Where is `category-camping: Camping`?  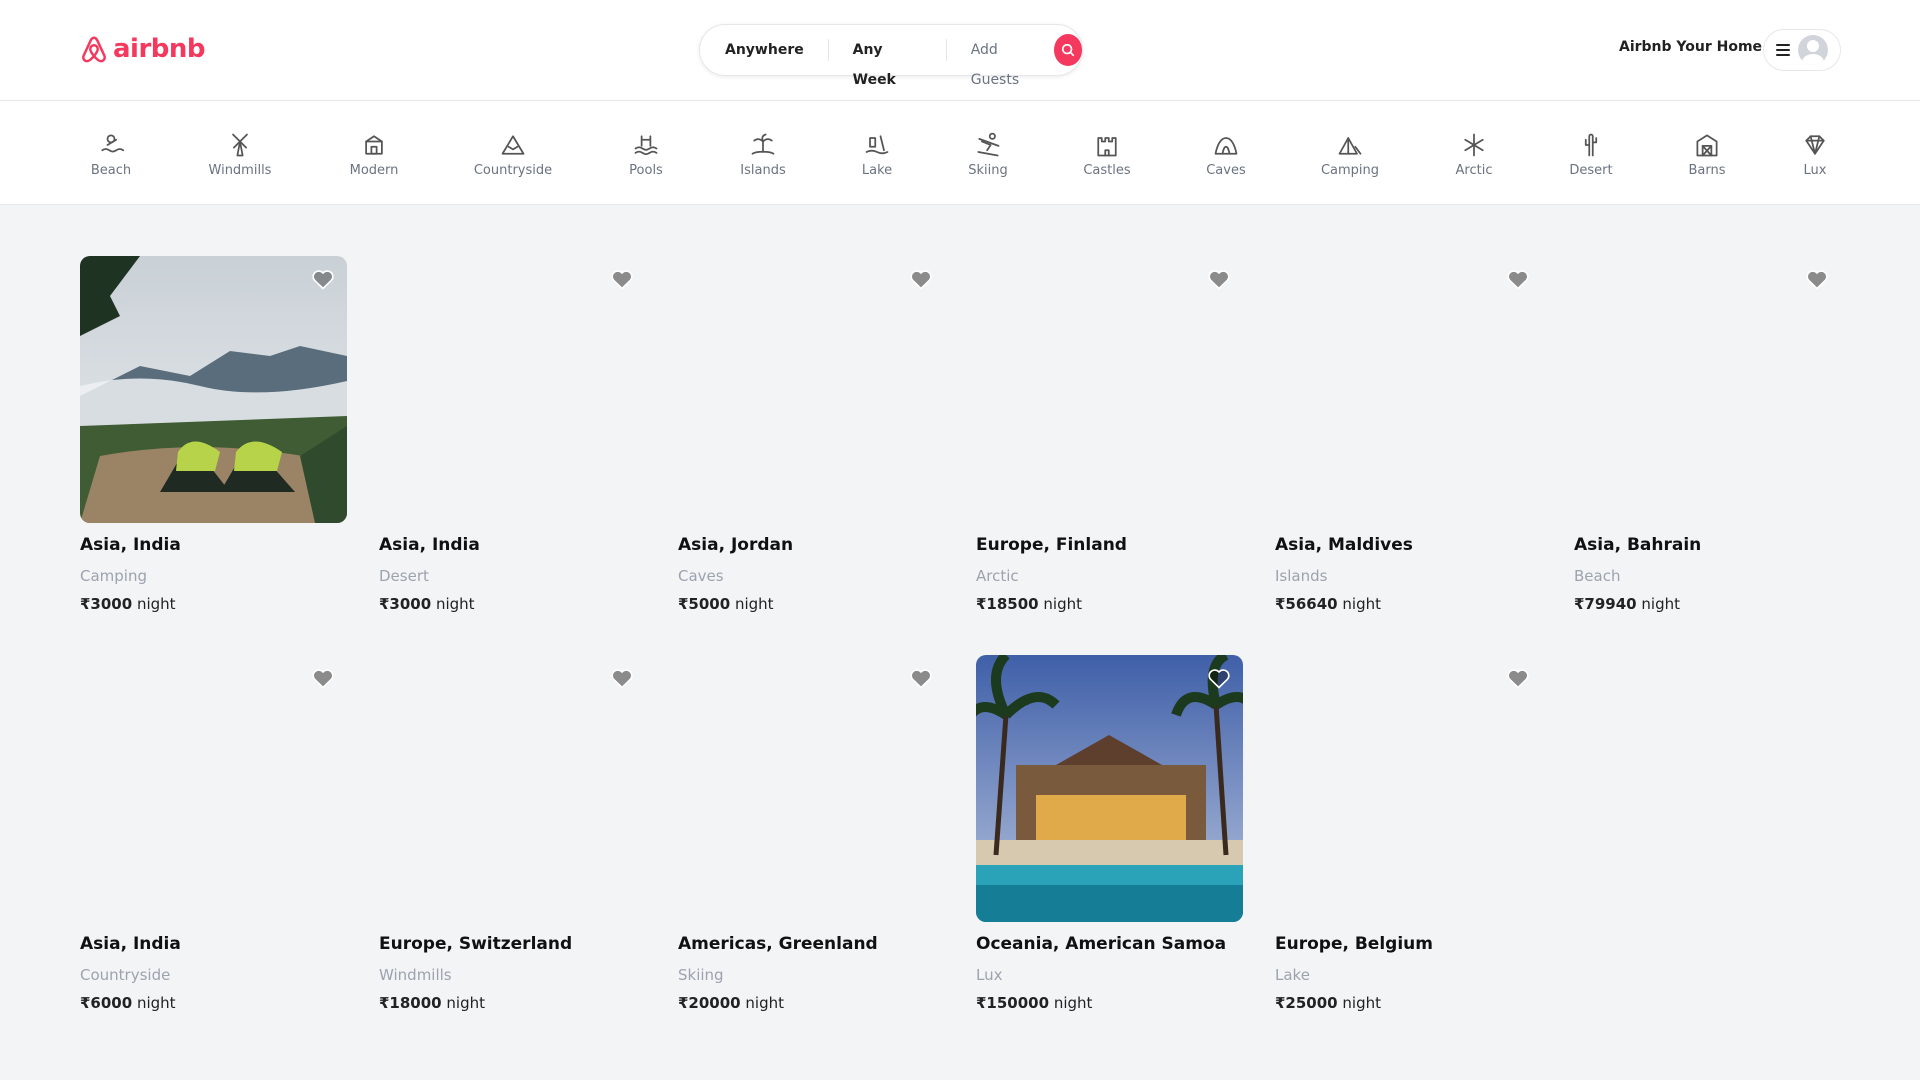
category-camping: Camping is located at coordinates (1350, 154).